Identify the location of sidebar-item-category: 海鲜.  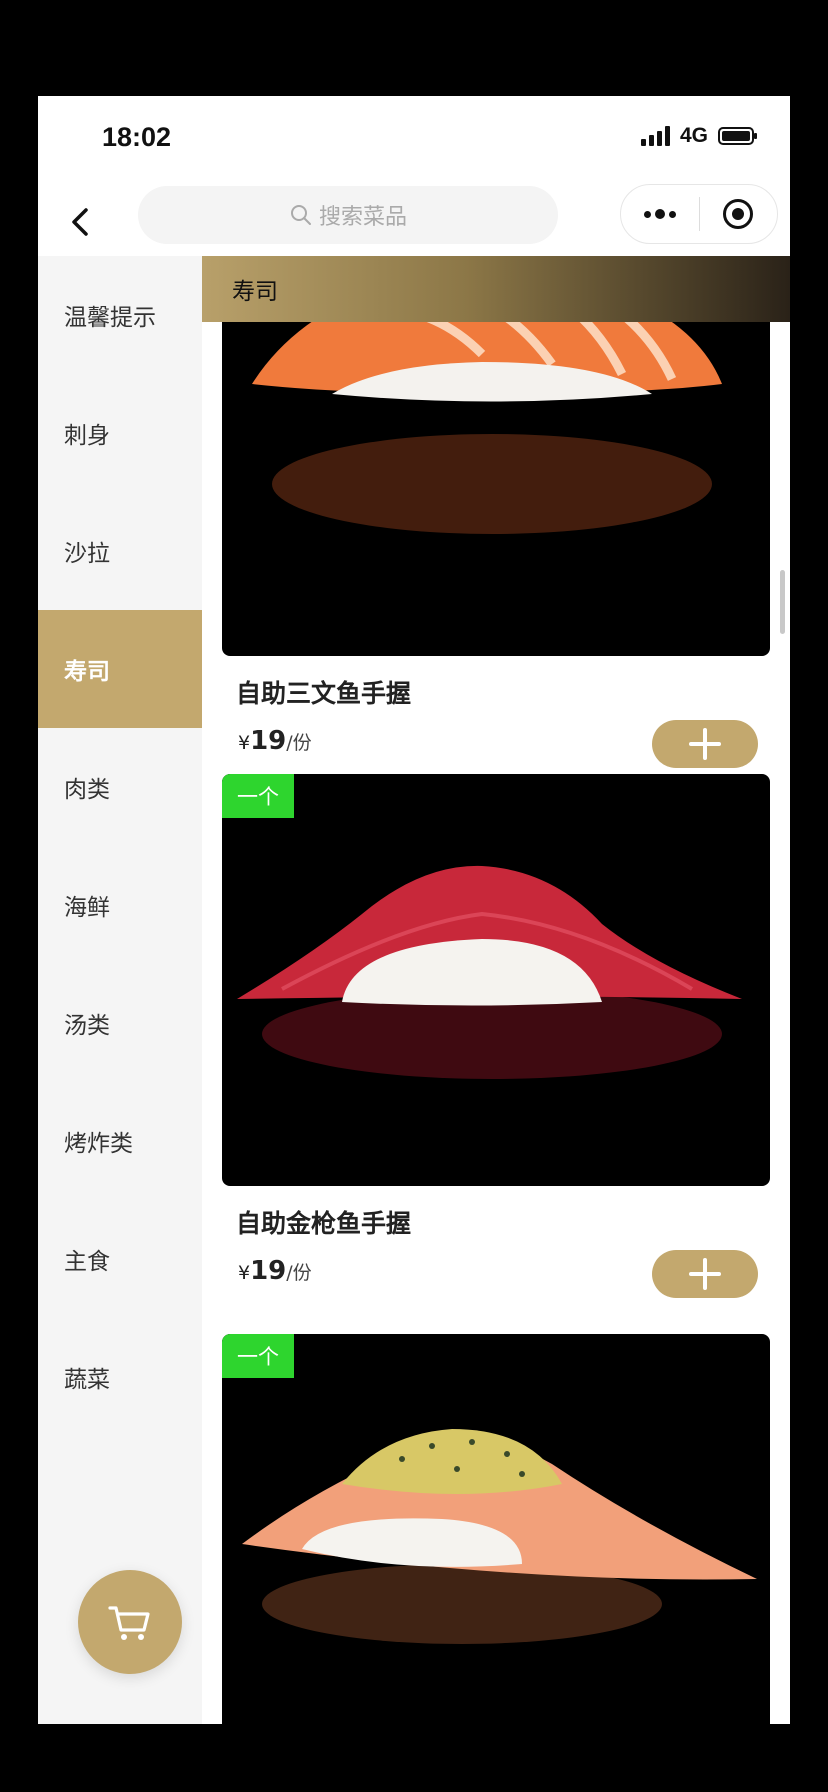
(120, 905).